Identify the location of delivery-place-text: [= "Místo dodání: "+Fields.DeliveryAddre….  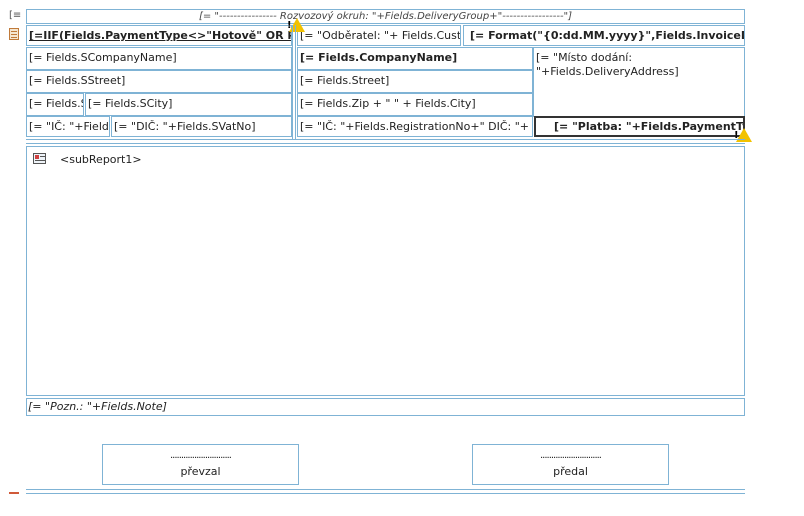
(607, 64).